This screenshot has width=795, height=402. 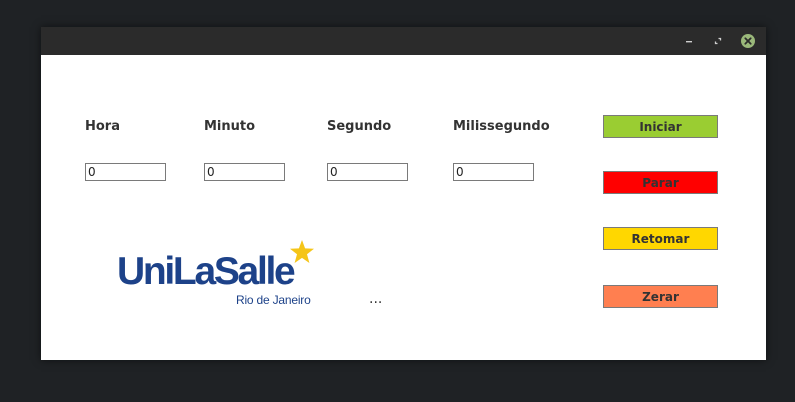 I want to click on segundo-label: Segundo, so click(x=359, y=126).